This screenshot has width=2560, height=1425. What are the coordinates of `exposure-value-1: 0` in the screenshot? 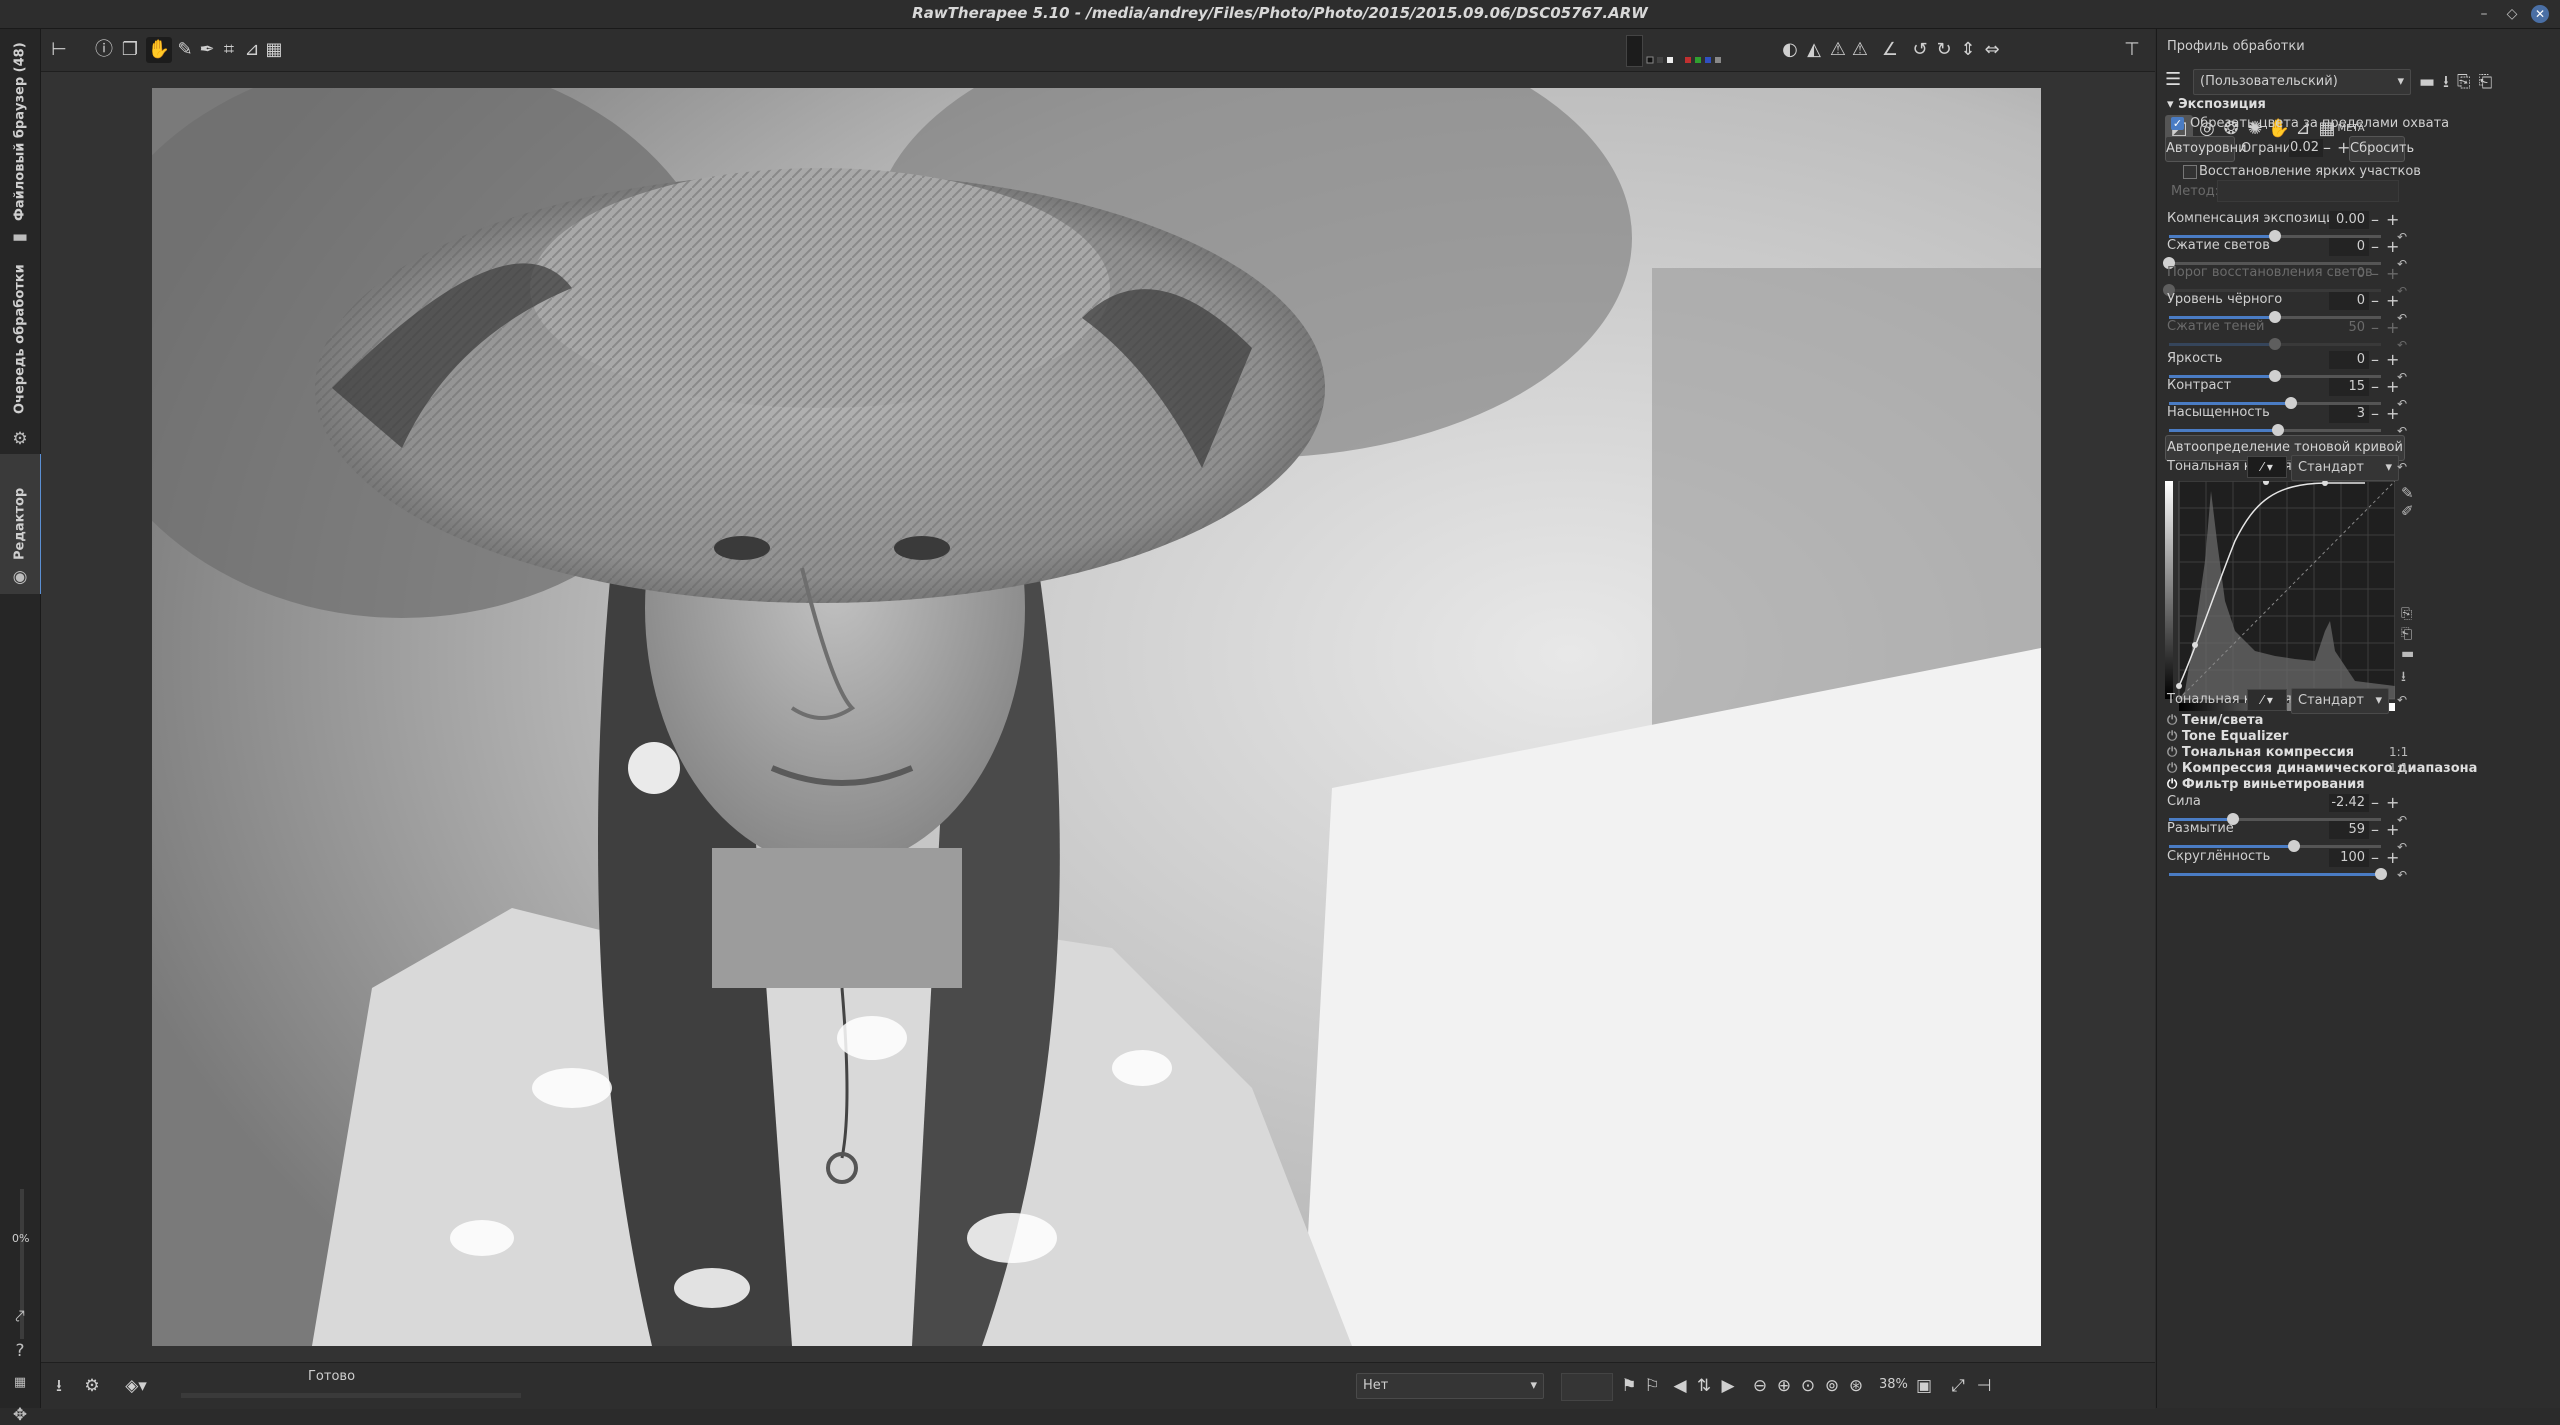 It's located at (2349, 247).